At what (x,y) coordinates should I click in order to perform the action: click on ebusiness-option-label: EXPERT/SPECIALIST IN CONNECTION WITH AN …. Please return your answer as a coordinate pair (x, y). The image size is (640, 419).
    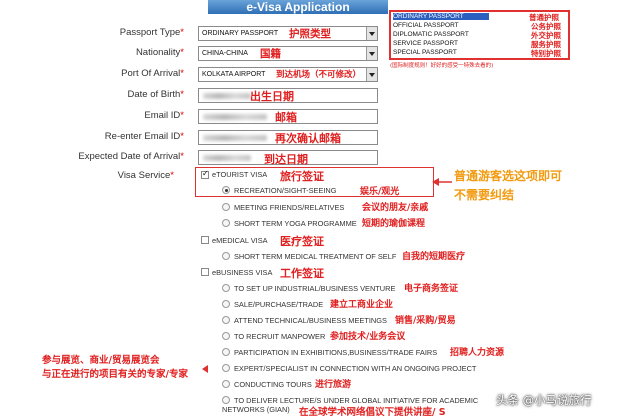
    Looking at the image, I should click on (355, 368).